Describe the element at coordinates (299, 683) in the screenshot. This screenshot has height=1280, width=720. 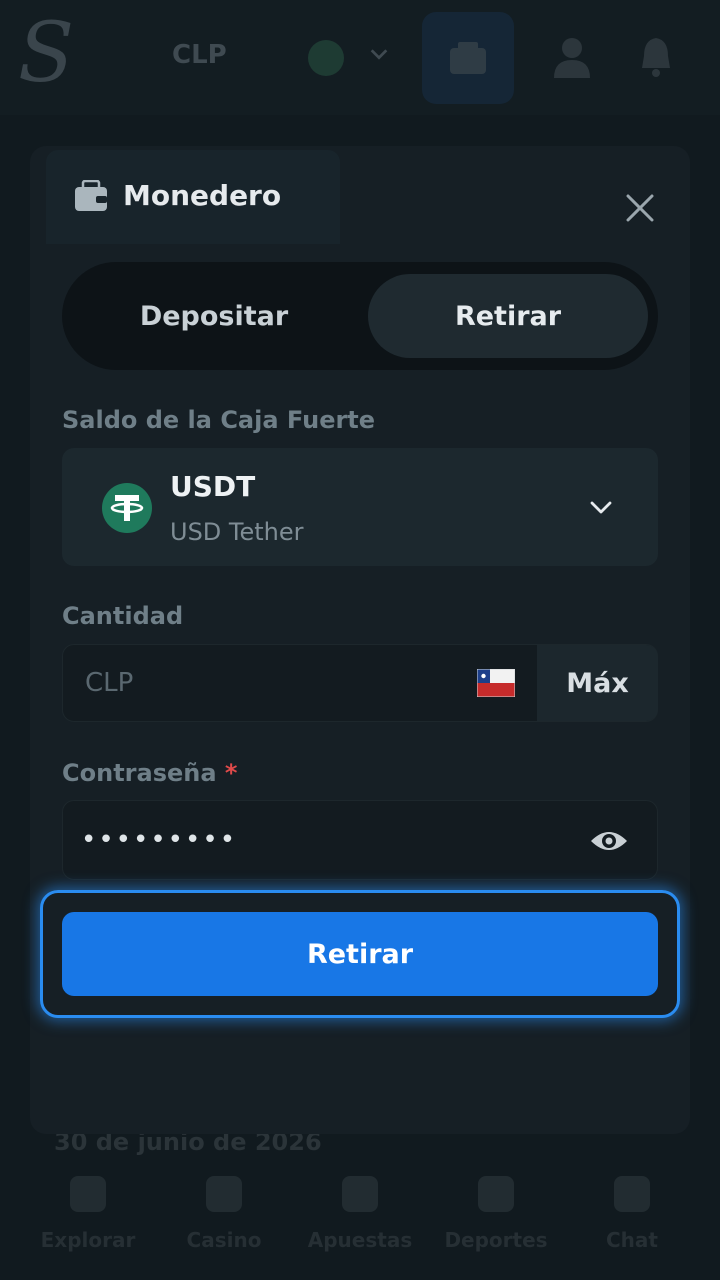
I see `amount-input` at that location.